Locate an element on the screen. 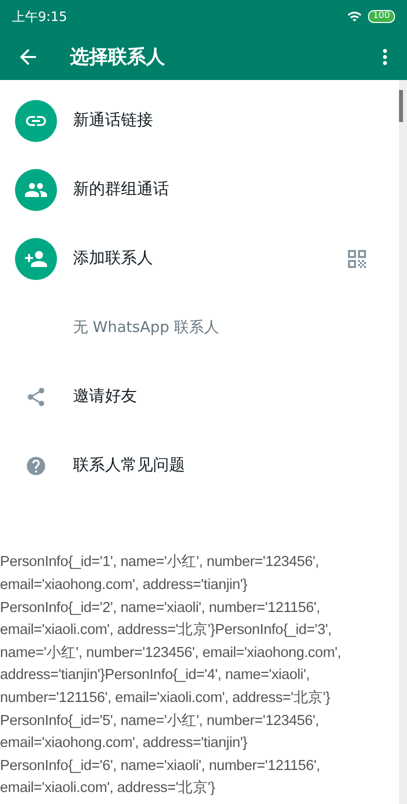 The width and height of the screenshot is (407, 804). log-line: name='小红', number='123456', email='xiaohong.com', is located at coordinates (171, 653).